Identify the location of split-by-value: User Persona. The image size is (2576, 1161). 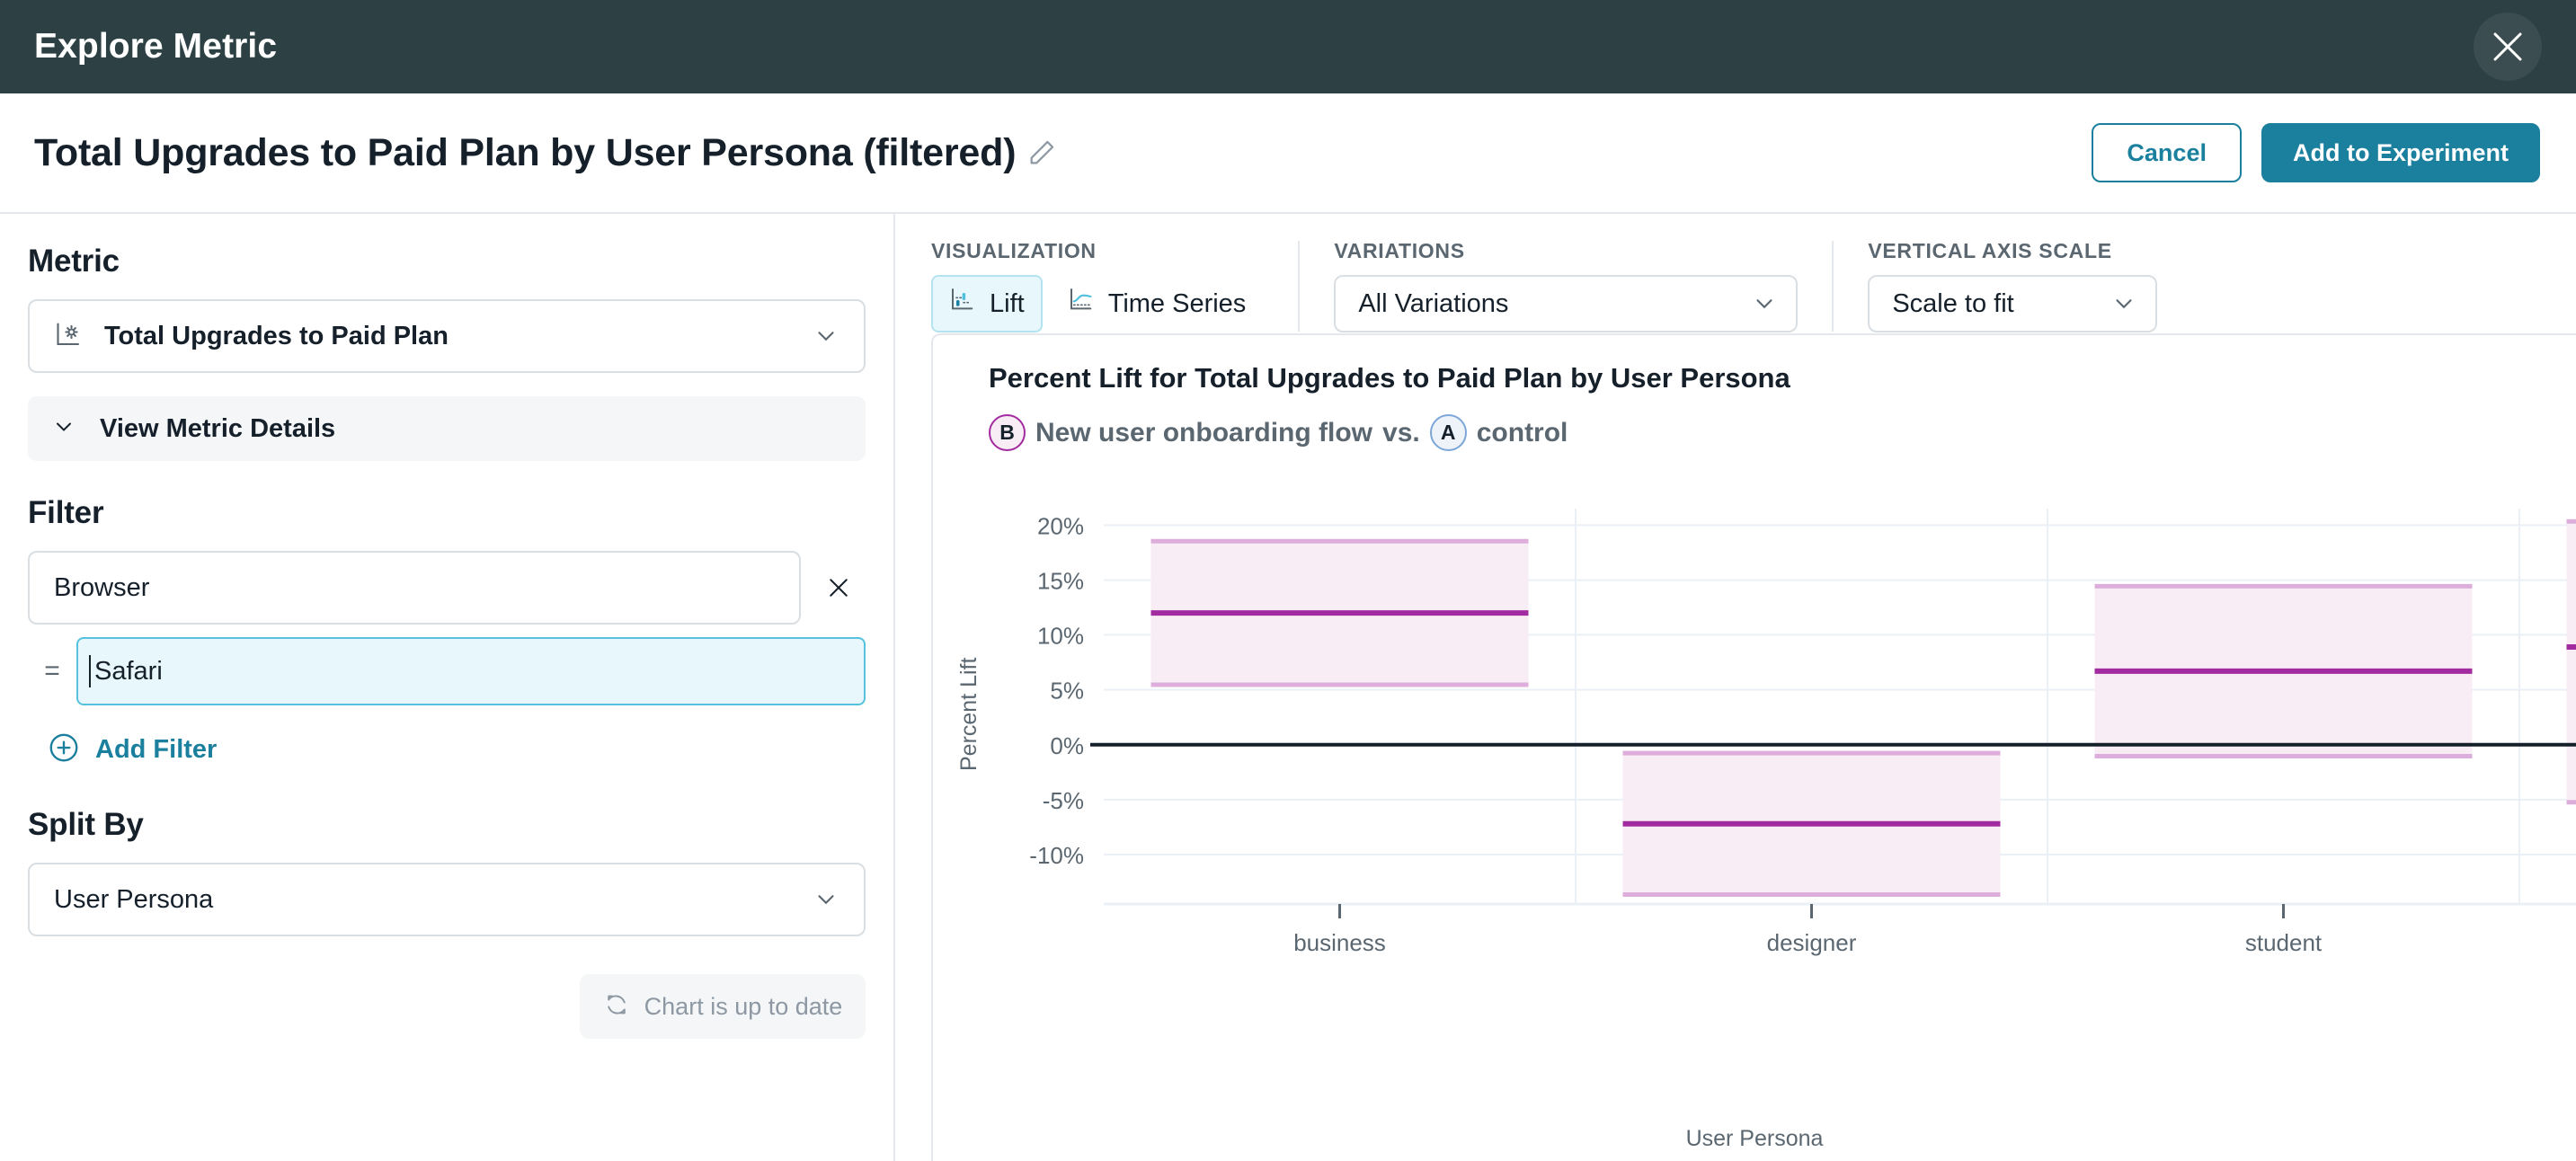
(134, 899).